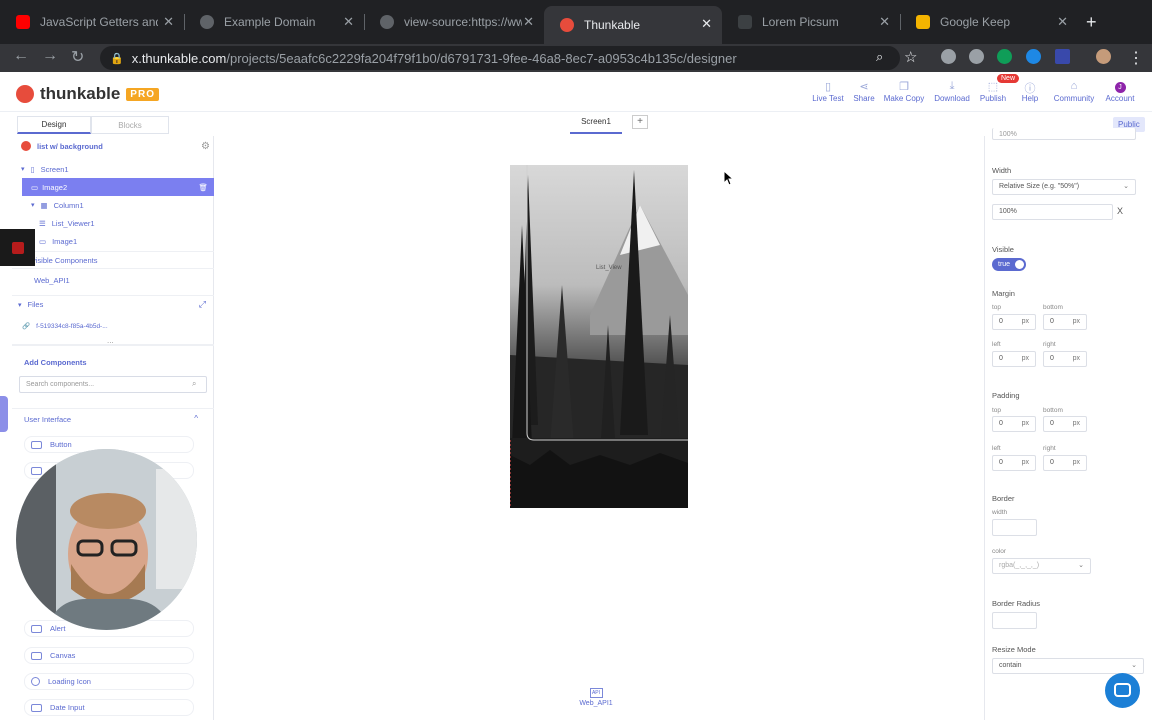 This screenshot has height=720, width=1152. I want to click on component-date-input: Date Input, so click(109, 707).